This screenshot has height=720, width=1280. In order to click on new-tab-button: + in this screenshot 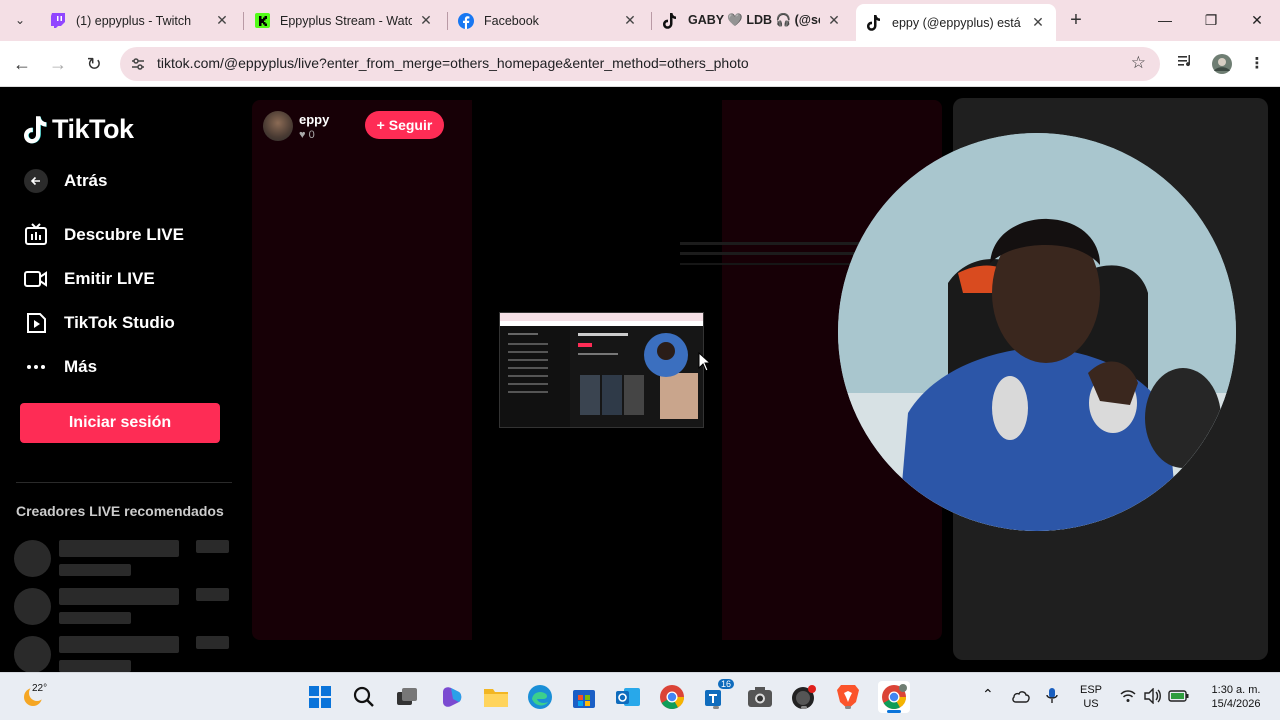, I will do `click(1076, 20)`.